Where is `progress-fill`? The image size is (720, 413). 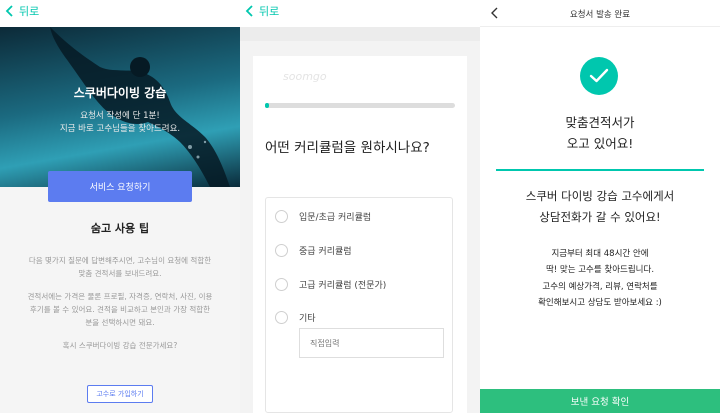
progress-fill is located at coordinates (267, 105).